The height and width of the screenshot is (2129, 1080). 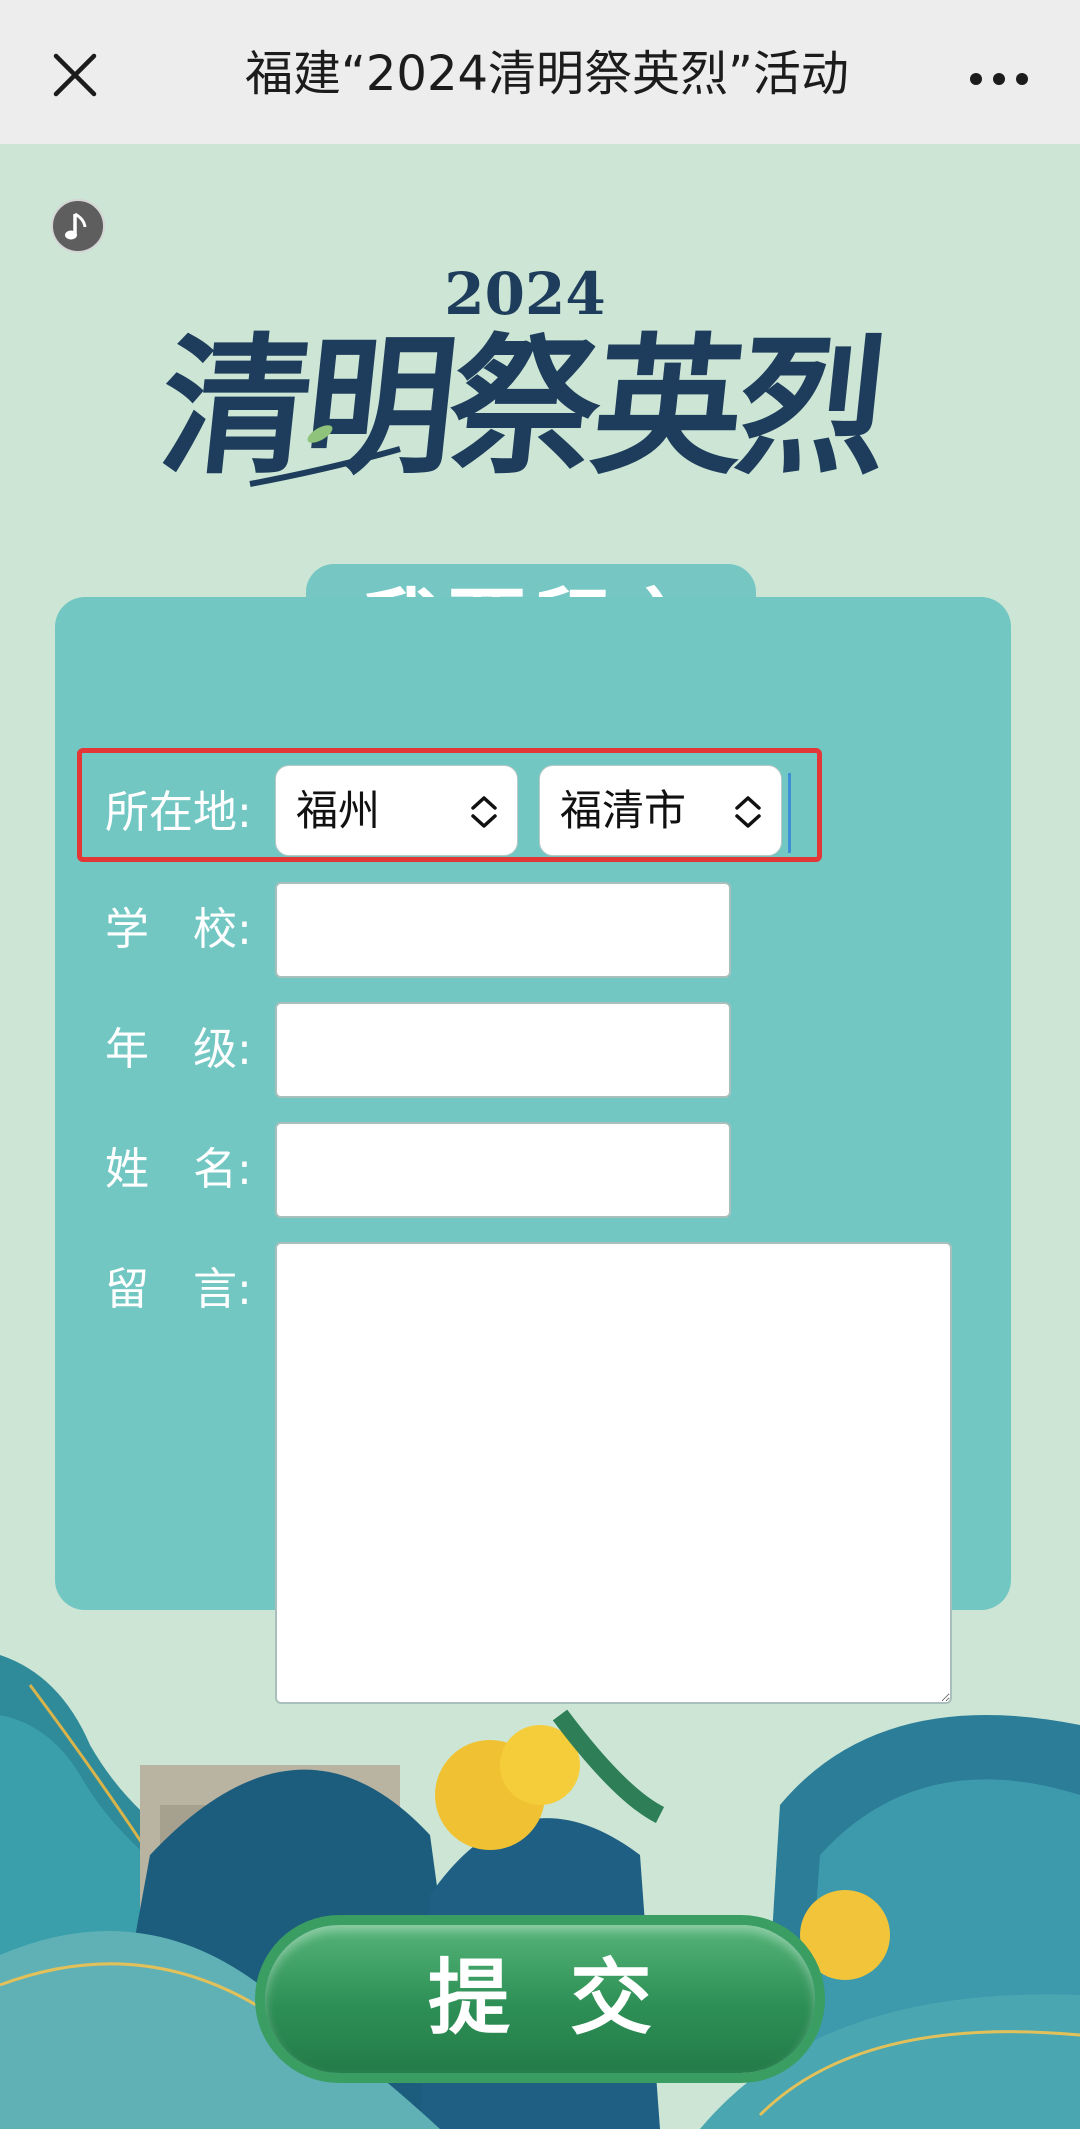 I want to click on page-title: 福建“2024清明祭英烈”活动, so click(x=547, y=74).